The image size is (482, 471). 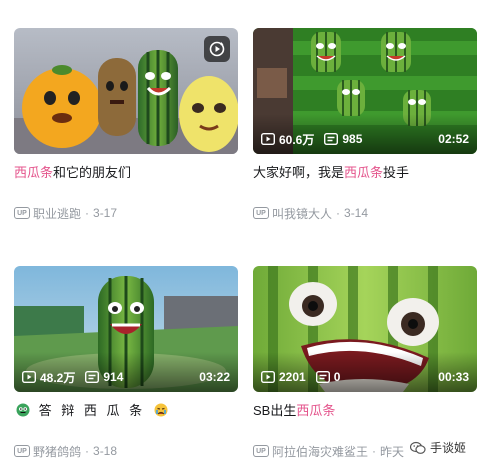 What do you see at coordinates (48, 377) in the screenshot?
I see `view-count: 48.2万` at bounding box center [48, 377].